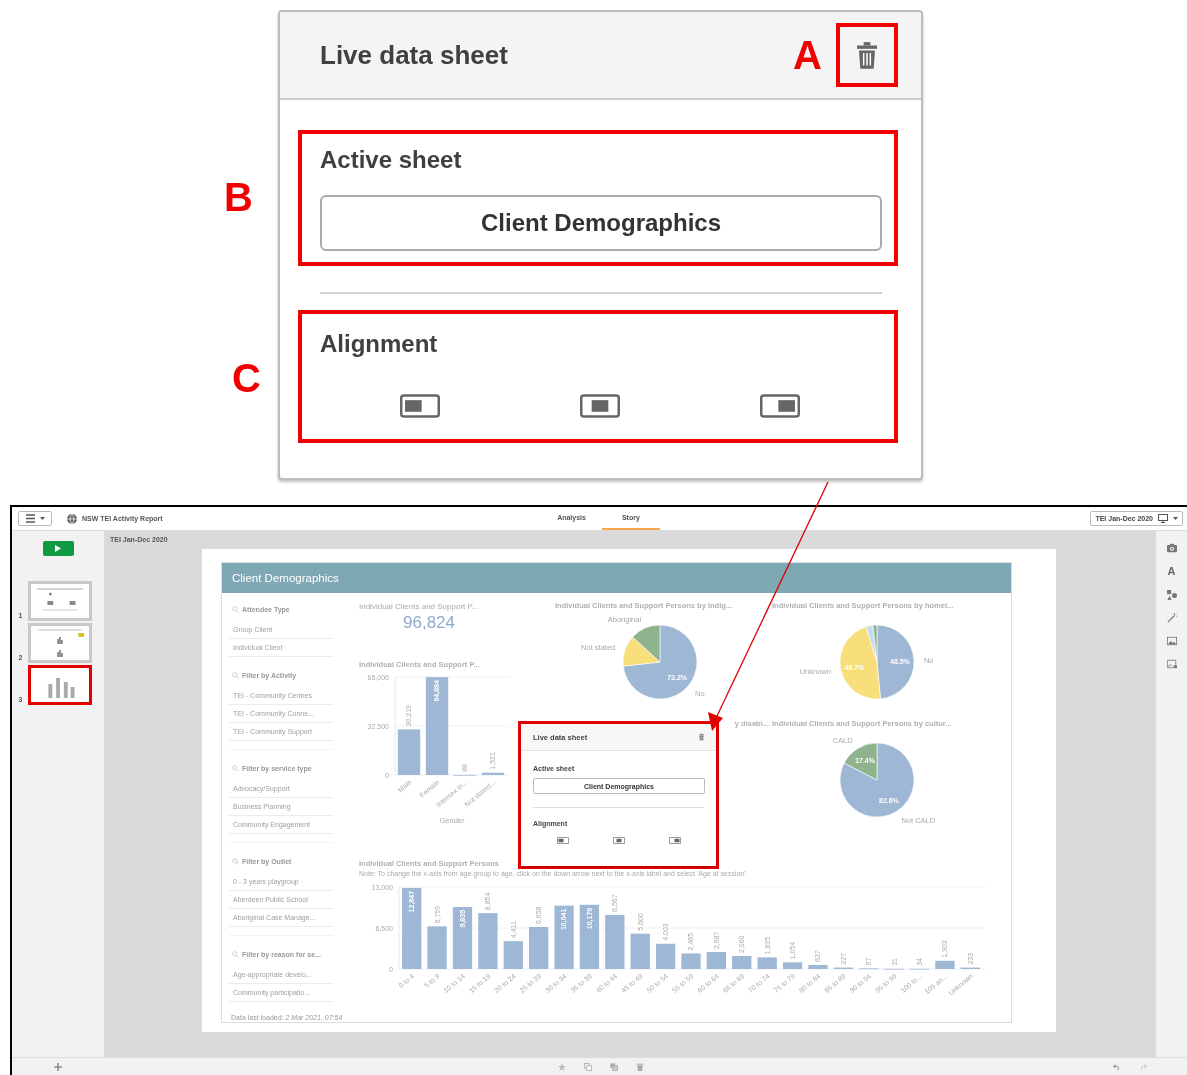 The image size is (1187, 1075). I want to click on camera-icon, so click(1171, 548).